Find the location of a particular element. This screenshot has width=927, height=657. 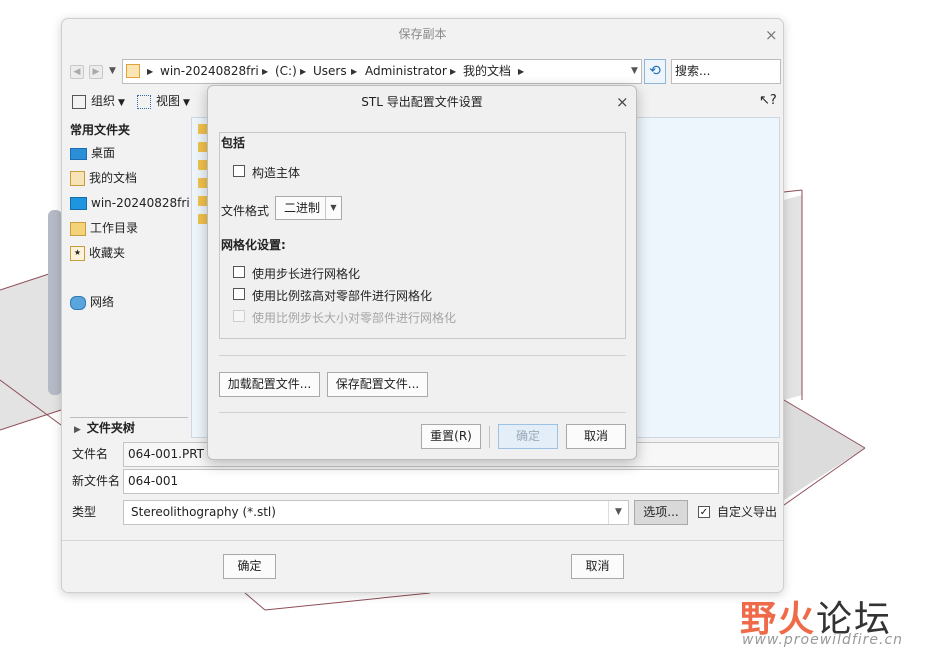

sidebar-item-label: win-20240828fri is located at coordinates (140, 203).